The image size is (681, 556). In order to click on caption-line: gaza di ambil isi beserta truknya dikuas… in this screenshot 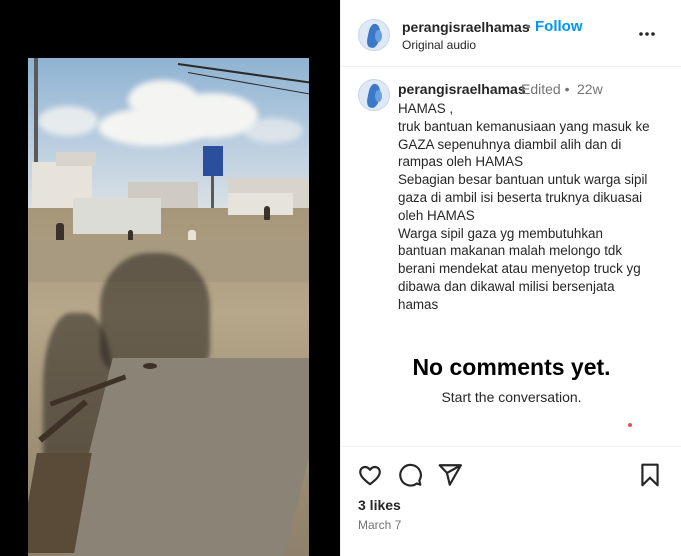, I will do `click(520, 197)`.